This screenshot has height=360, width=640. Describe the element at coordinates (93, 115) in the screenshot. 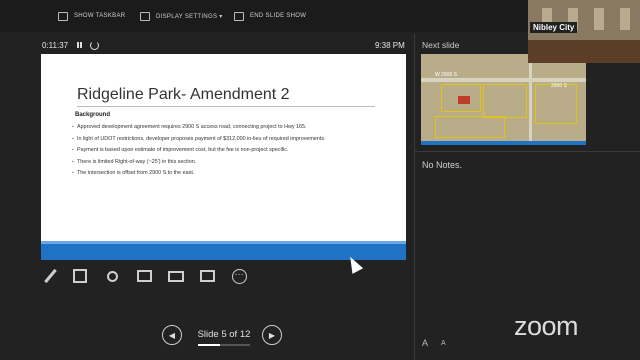

I see `slide-heading: Background` at that location.